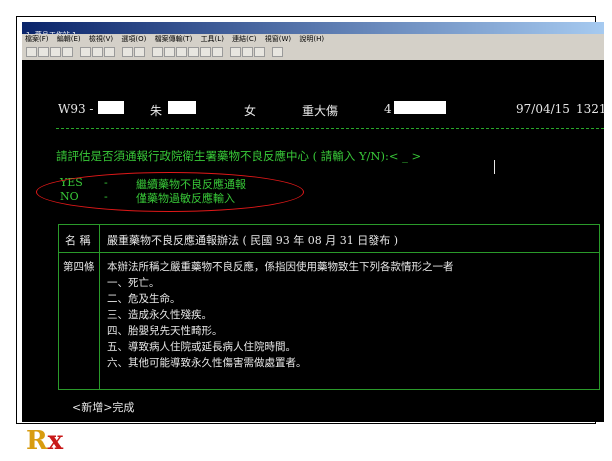 Image resolution: width=612 pixels, height=461 pixels. Describe the element at coordinates (99, 307) in the screenshot. I see `table-column-divider` at that location.